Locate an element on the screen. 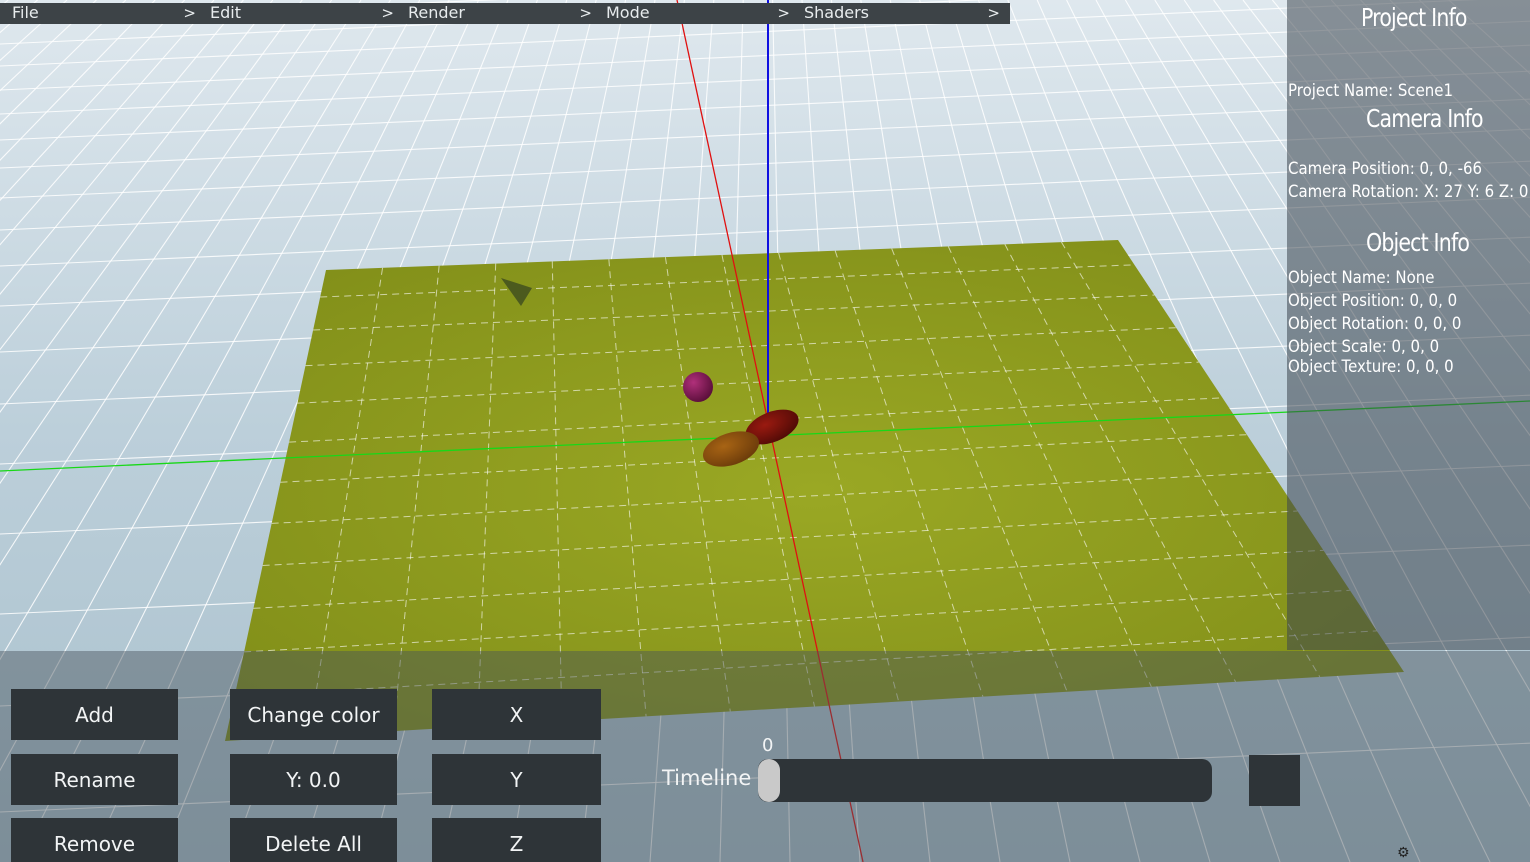  play-button is located at coordinates (1274, 780).